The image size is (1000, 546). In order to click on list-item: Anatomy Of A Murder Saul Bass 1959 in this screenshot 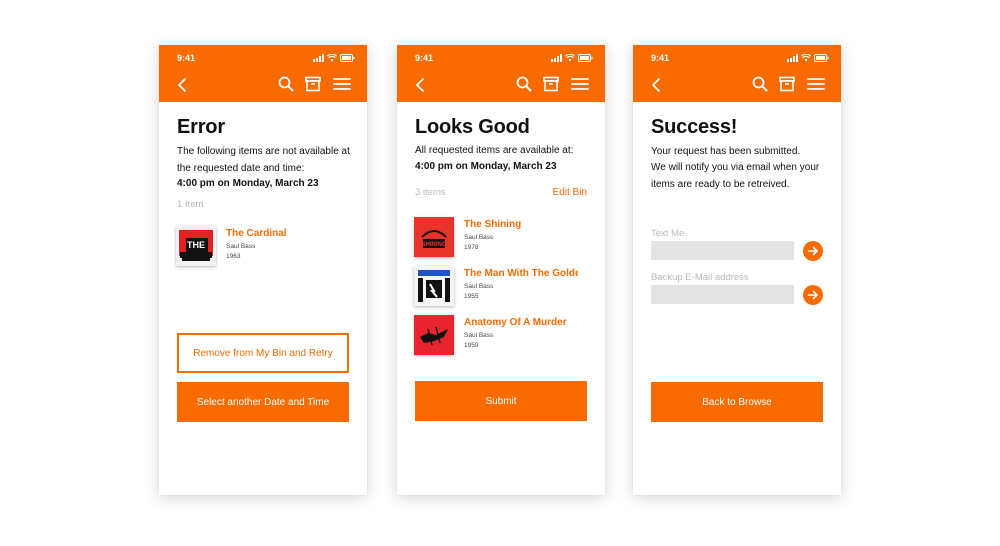, I will do `click(504, 336)`.